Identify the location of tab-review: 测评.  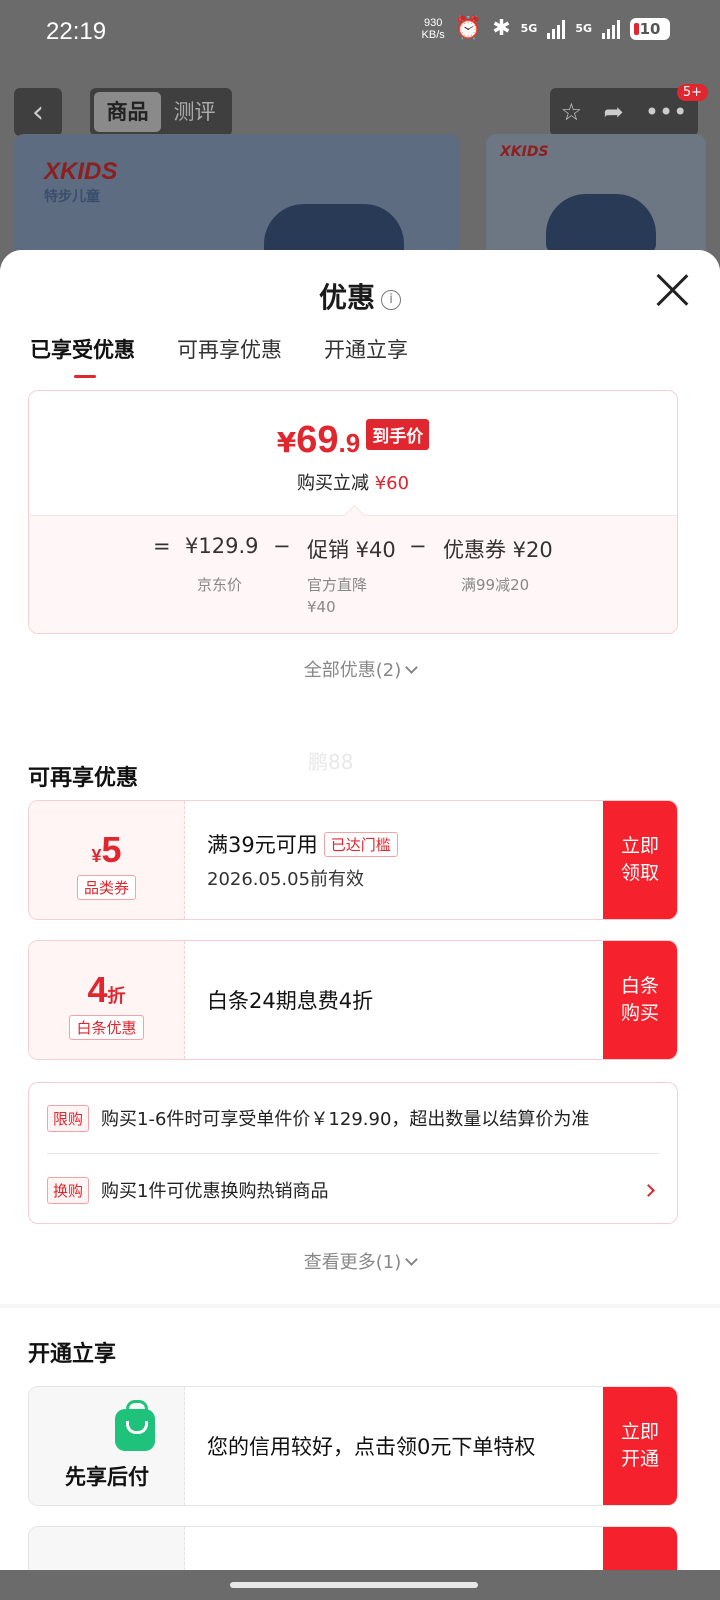
(194, 112).